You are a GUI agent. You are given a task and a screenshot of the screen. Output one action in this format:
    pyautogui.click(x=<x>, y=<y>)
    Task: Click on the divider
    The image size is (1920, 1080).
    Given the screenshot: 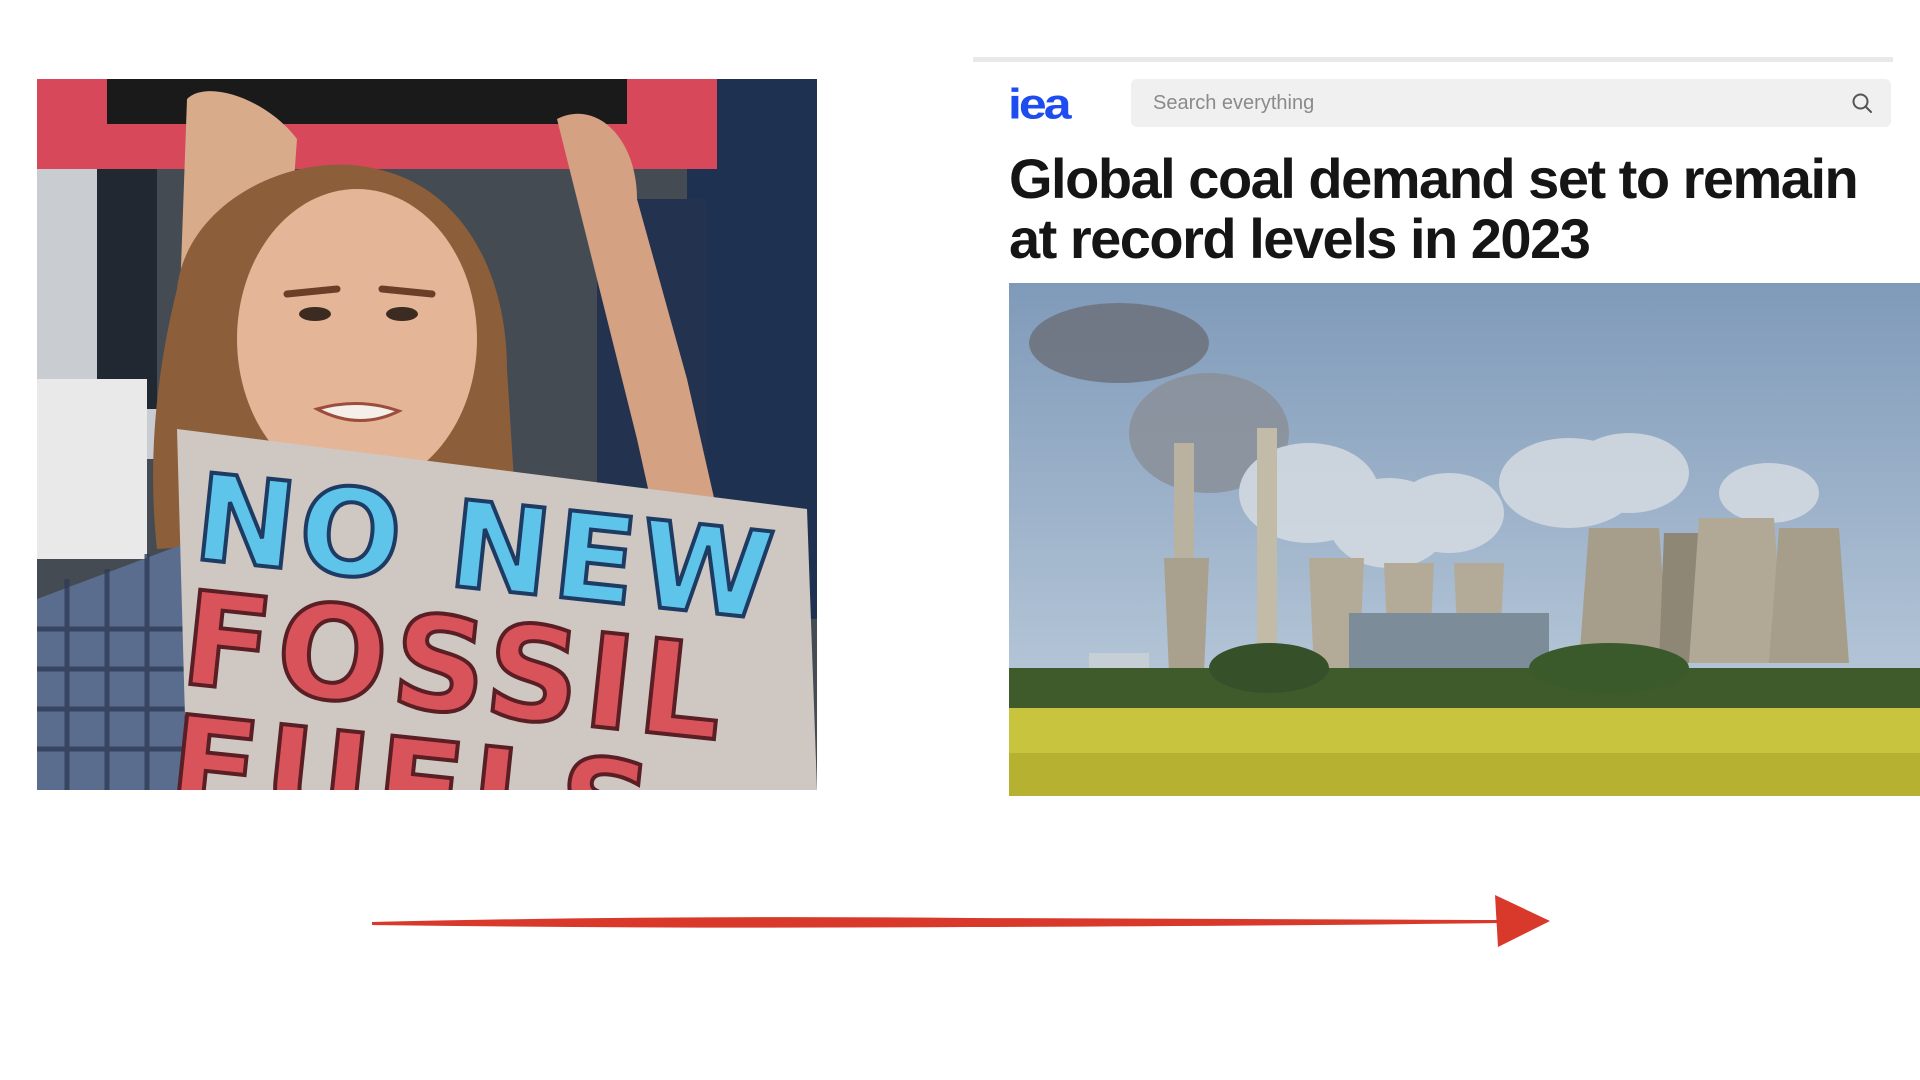 What is the action you would take?
    pyautogui.click(x=1433, y=59)
    